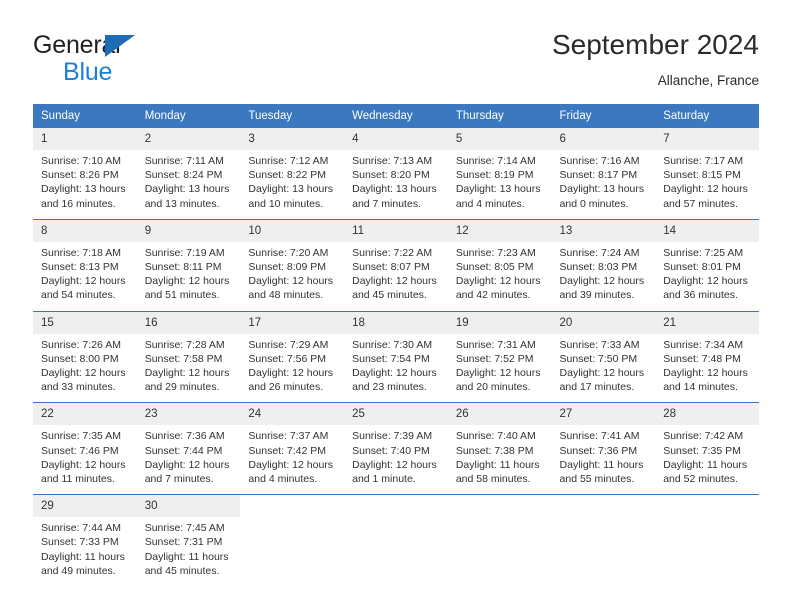  I want to click on sunset-text: Sunset: 7:56 PM, so click(287, 358).